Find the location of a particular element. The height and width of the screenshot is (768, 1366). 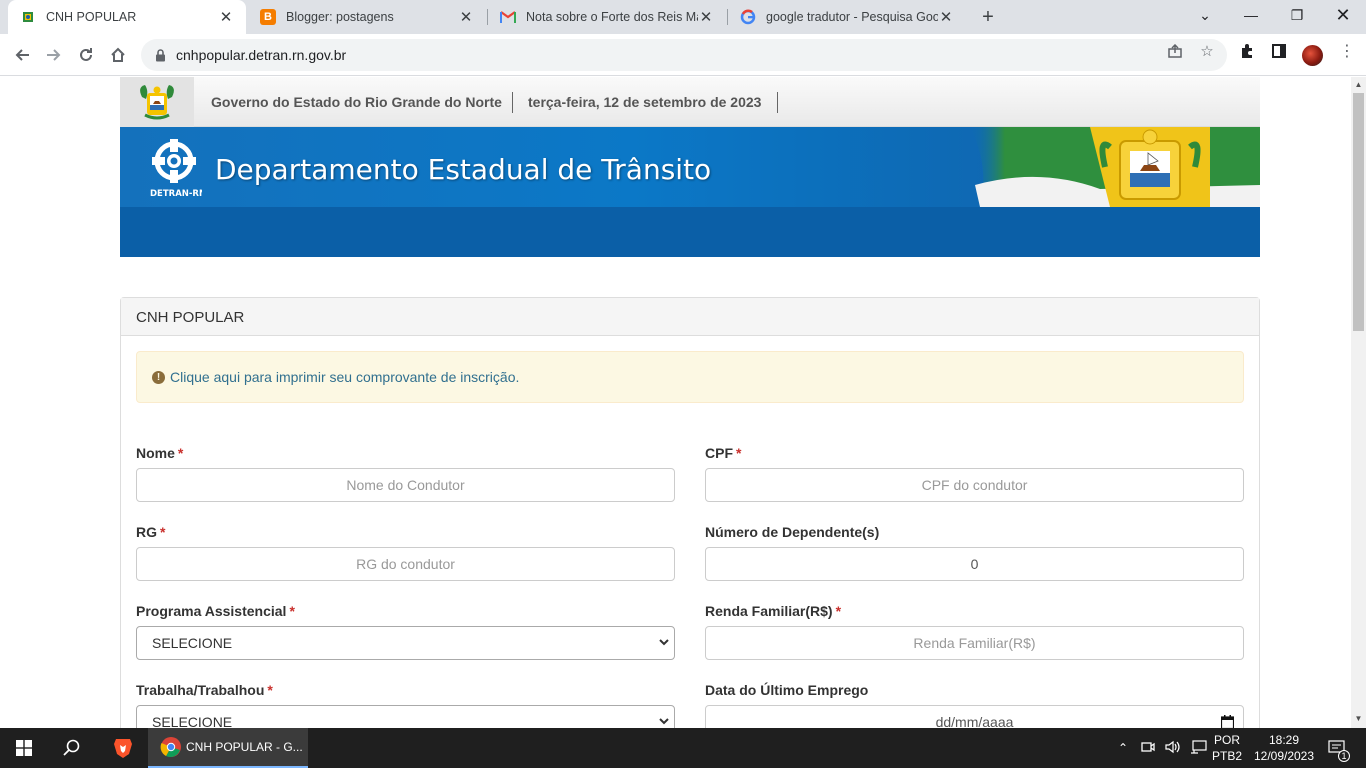

rg-input: RG do condutor is located at coordinates (405, 564).